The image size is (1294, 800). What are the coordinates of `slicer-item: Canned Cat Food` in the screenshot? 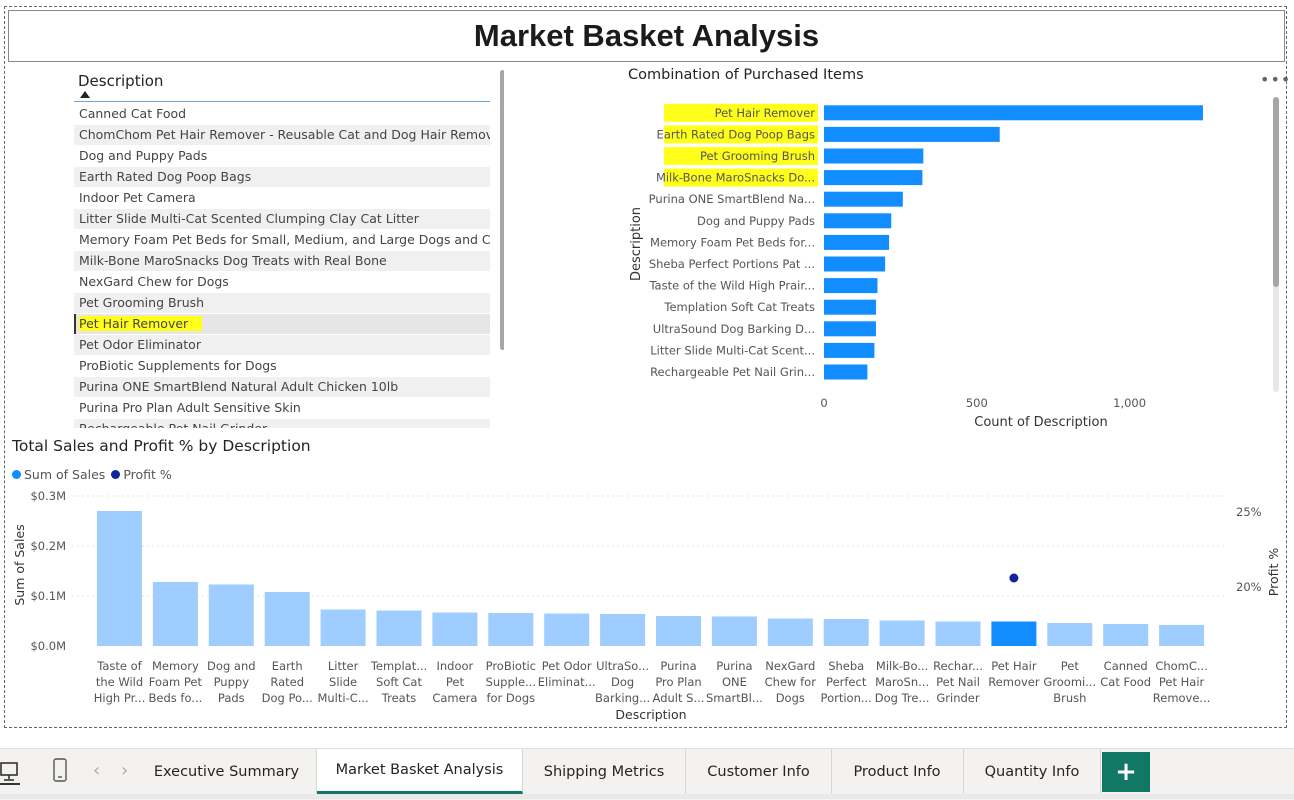 It's located at (282, 114).